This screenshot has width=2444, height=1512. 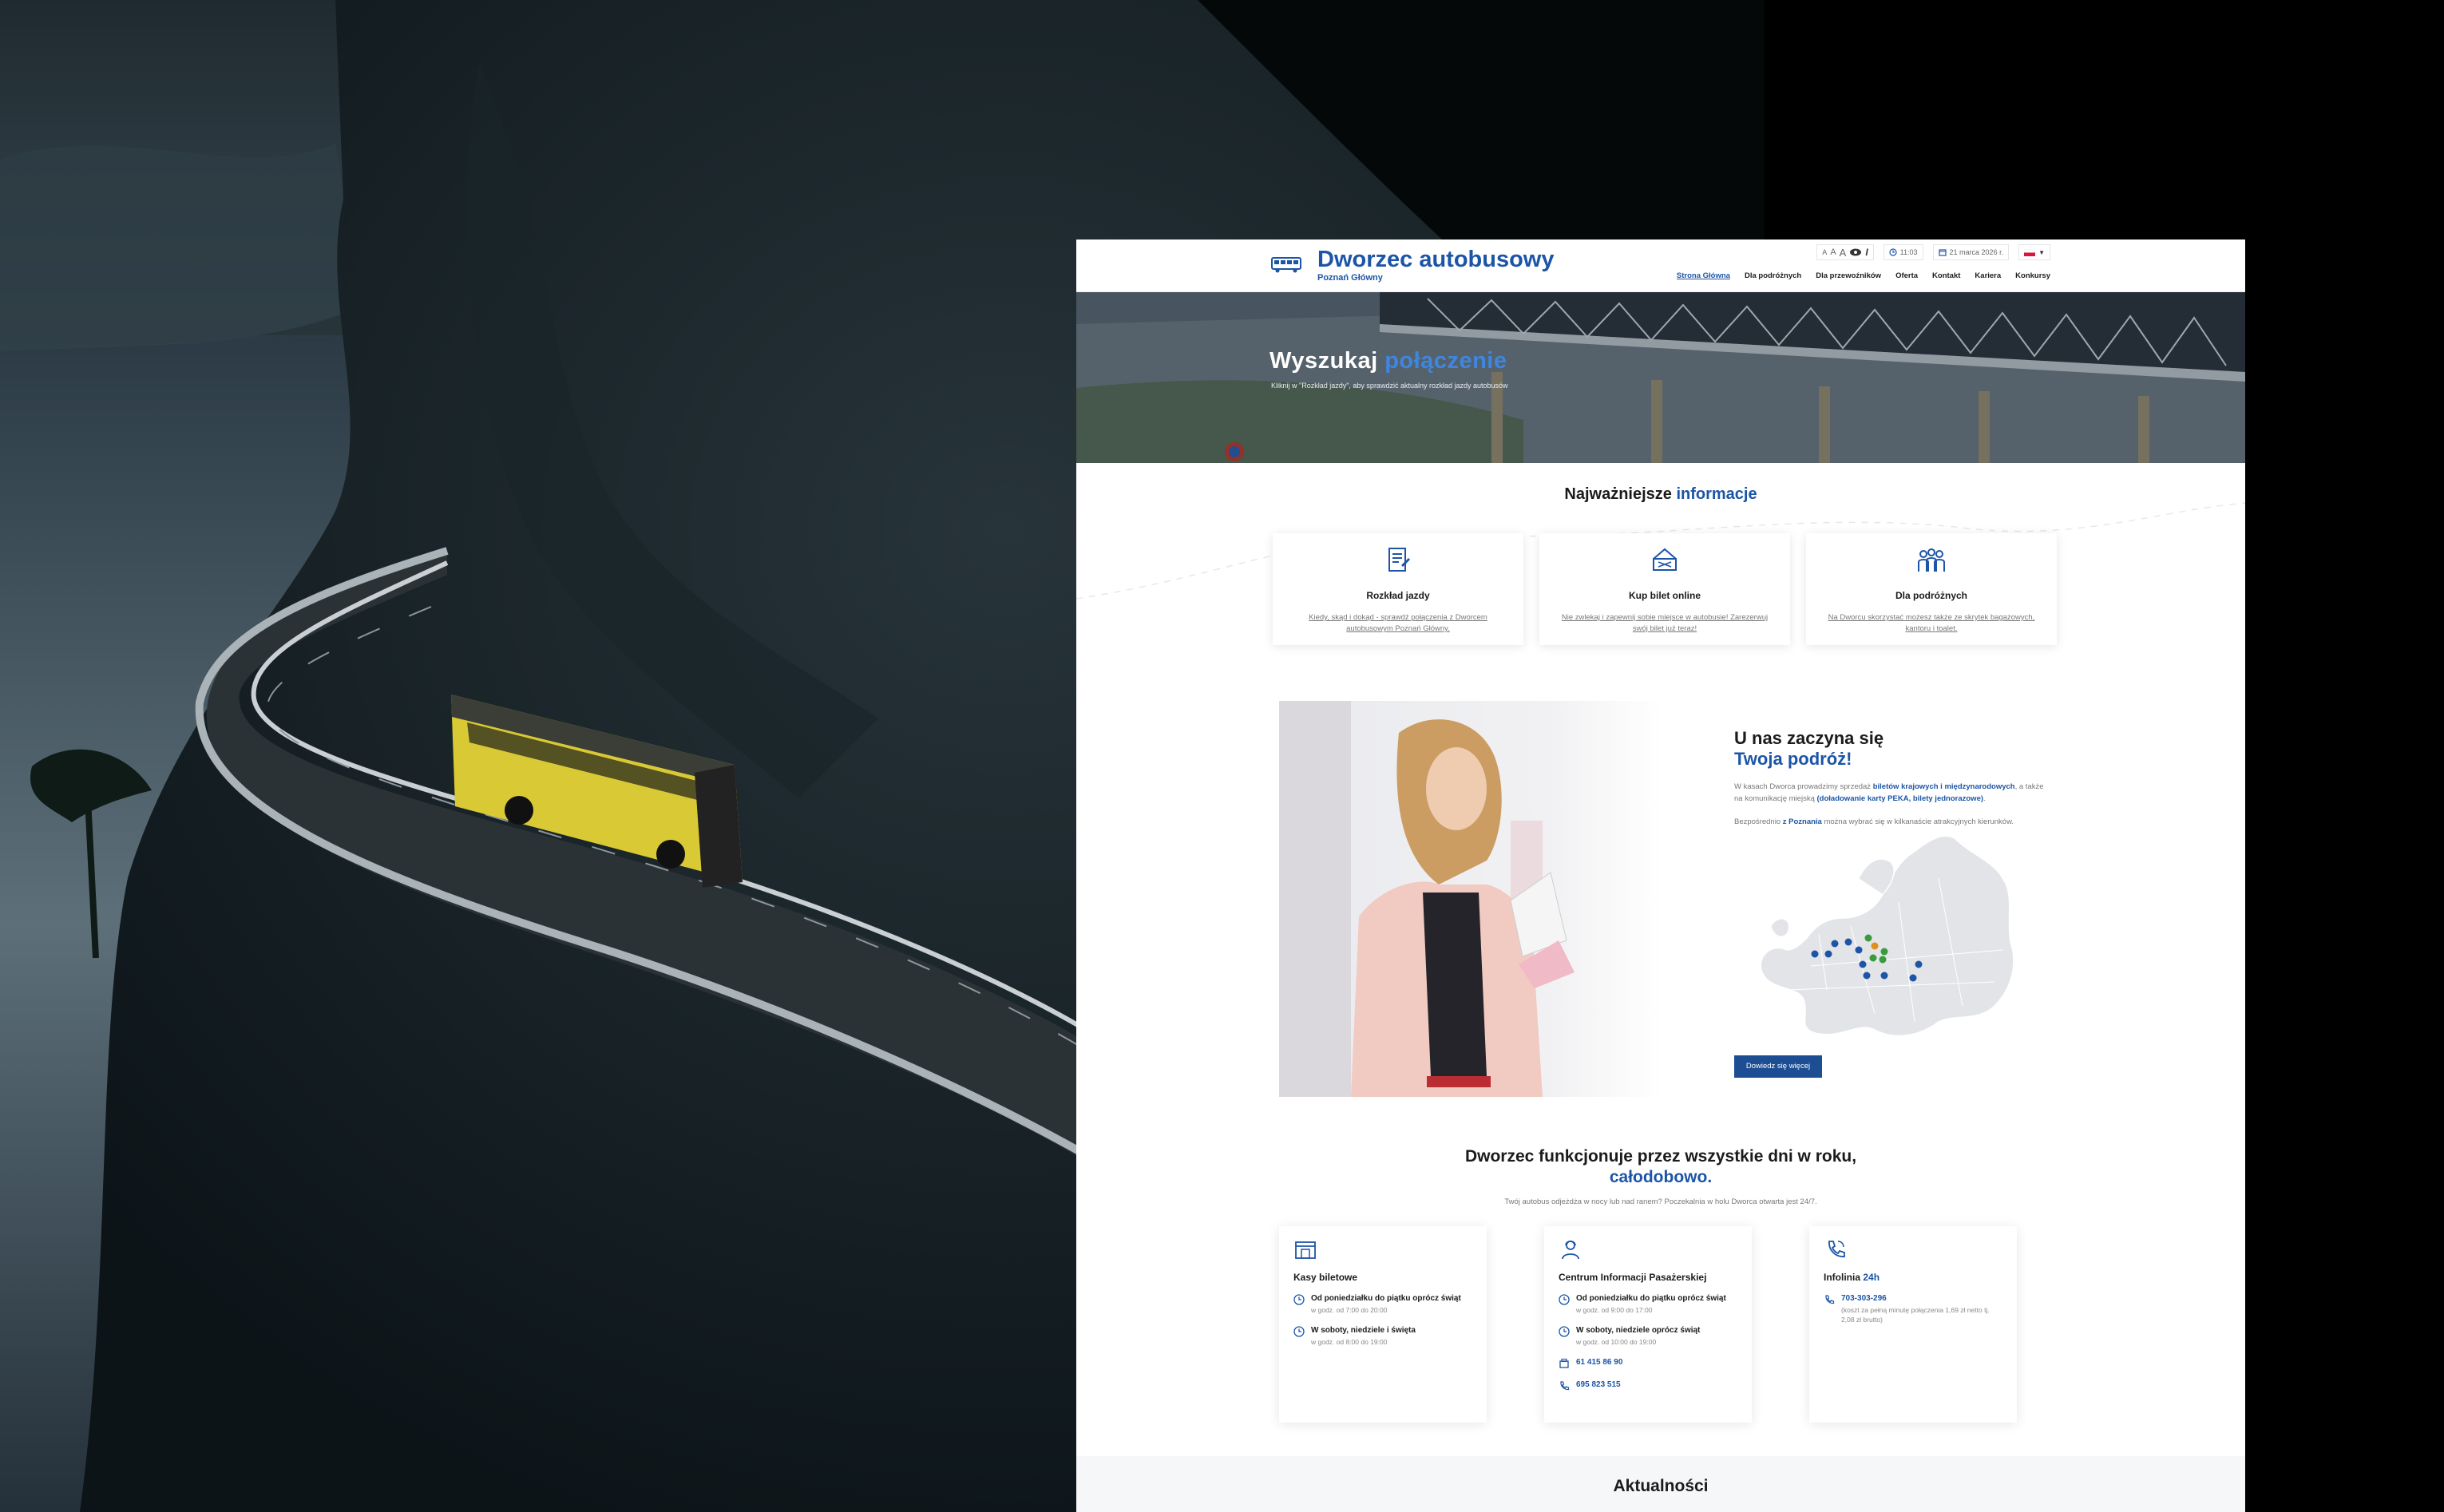 I want to click on timetable-icon, so click(x=1399, y=560).